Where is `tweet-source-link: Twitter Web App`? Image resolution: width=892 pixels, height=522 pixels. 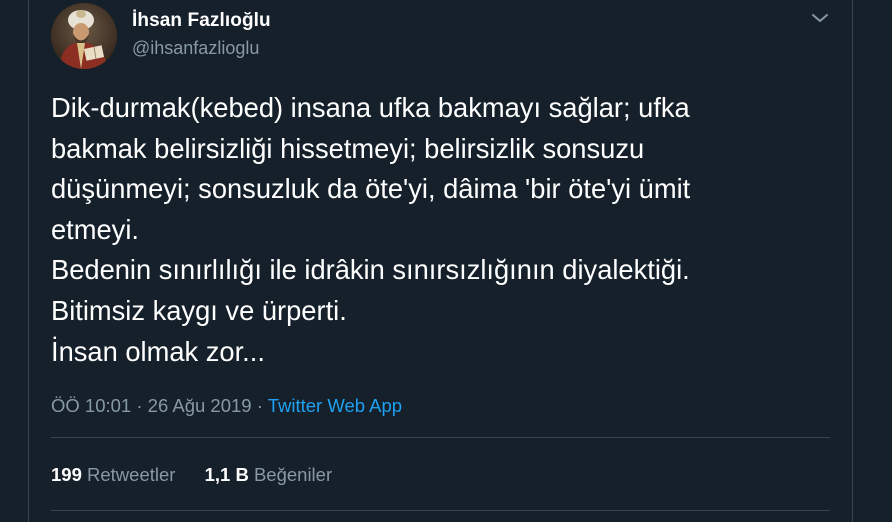 tweet-source-link: Twitter Web App is located at coordinates (335, 405).